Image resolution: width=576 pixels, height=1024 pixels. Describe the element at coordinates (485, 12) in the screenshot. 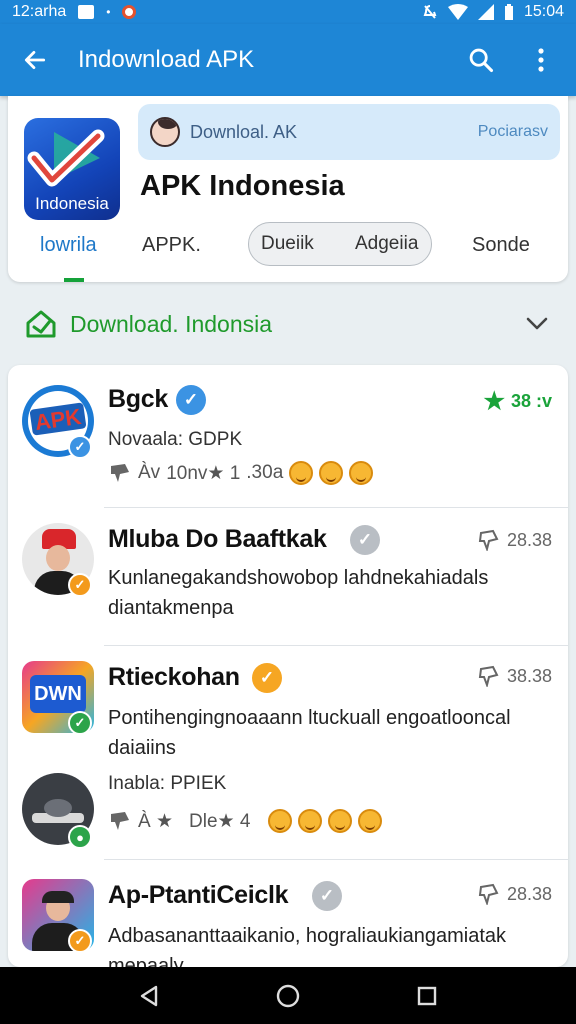

I see `signal-icon` at that location.